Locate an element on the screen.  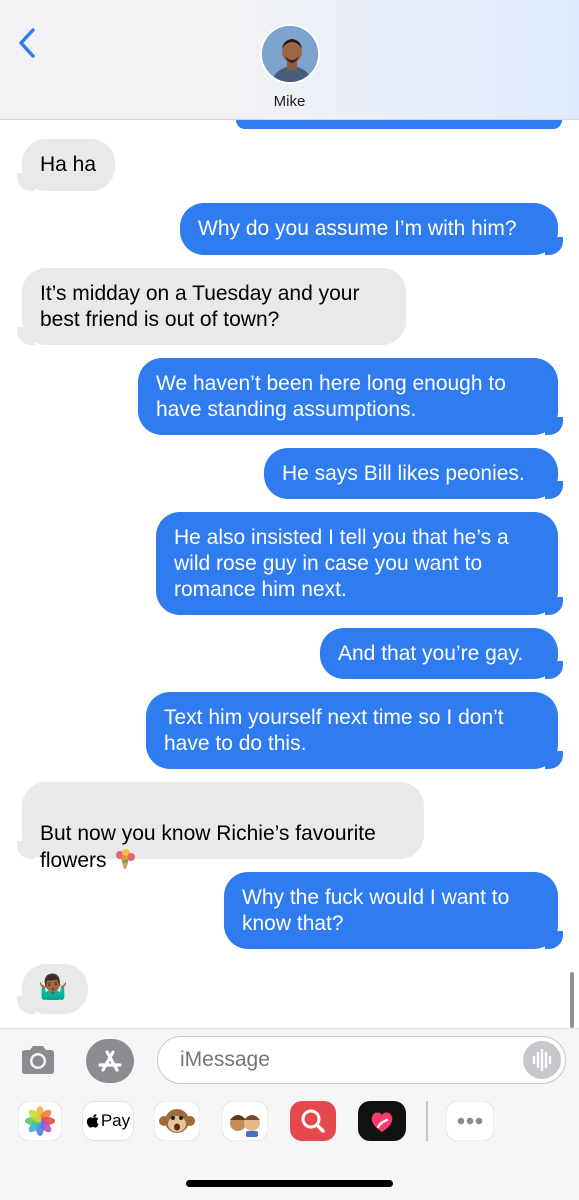
message-sent: Why the fuck would I want to know that? is located at coordinates (393, 910).